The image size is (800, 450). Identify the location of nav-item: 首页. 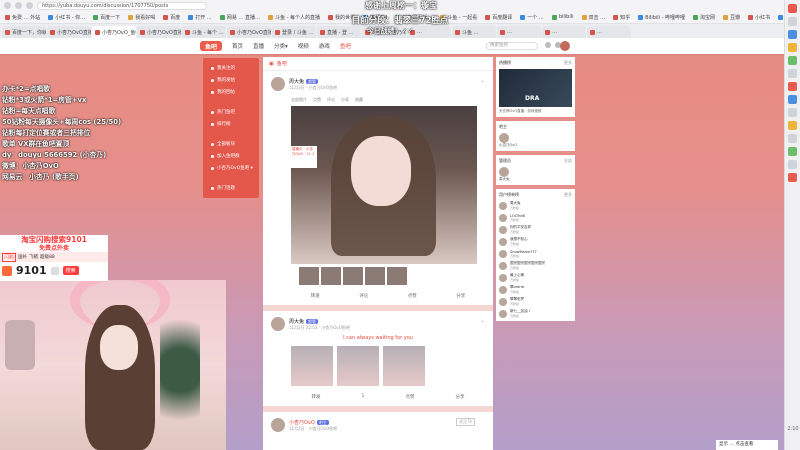
(237, 46).